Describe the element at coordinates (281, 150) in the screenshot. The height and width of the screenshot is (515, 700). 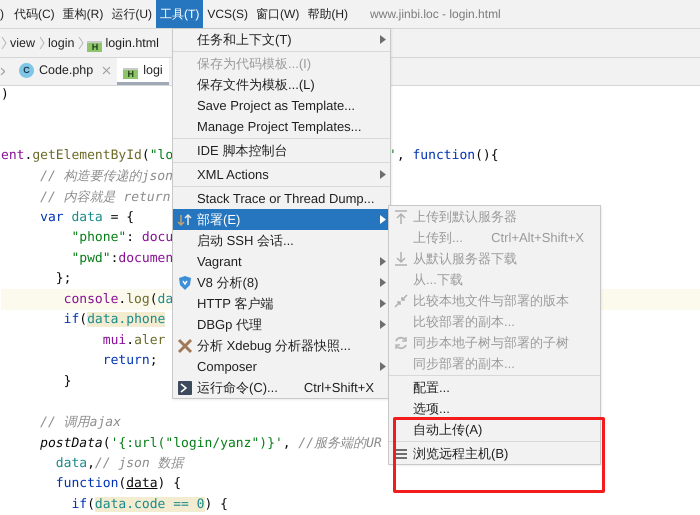
I see `menu-item: IDE 脚本控制台` at that location.